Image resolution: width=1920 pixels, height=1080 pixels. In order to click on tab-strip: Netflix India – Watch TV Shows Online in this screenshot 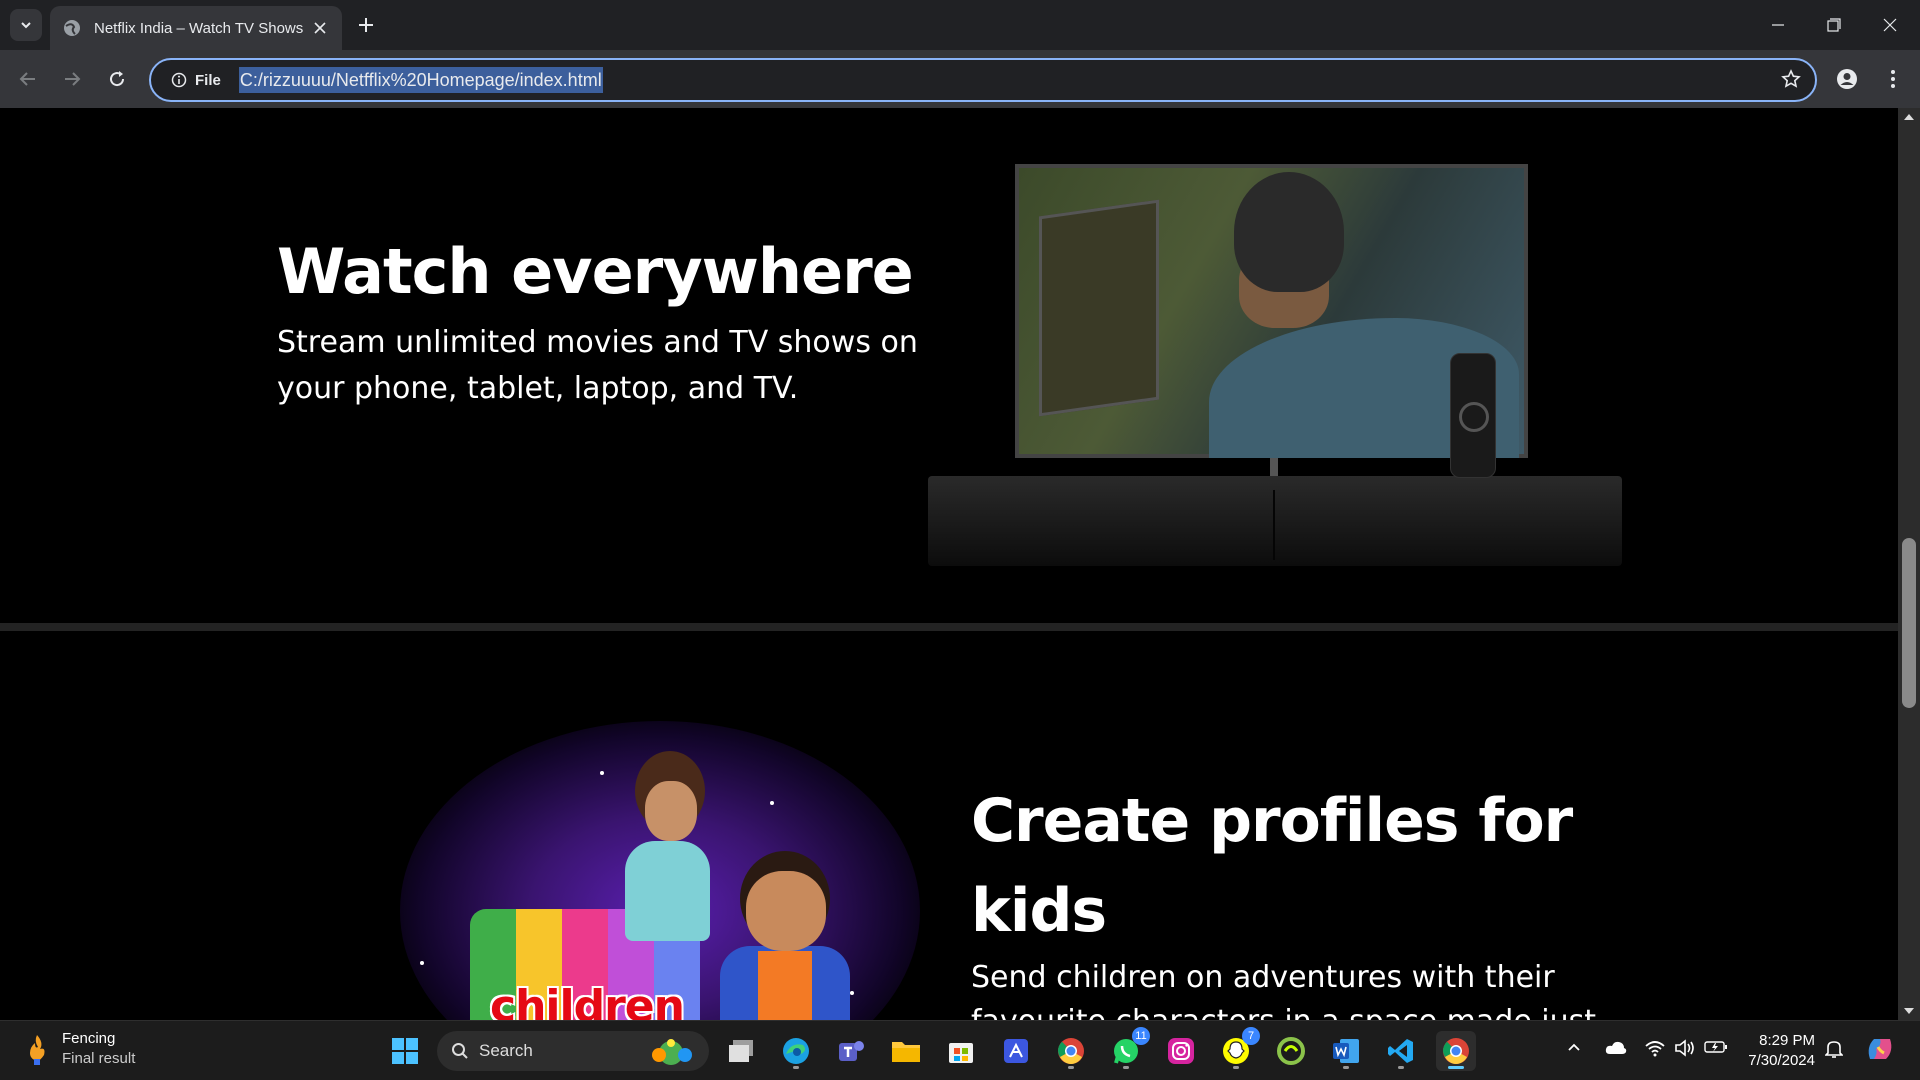, I will do `click(960, 25)`.